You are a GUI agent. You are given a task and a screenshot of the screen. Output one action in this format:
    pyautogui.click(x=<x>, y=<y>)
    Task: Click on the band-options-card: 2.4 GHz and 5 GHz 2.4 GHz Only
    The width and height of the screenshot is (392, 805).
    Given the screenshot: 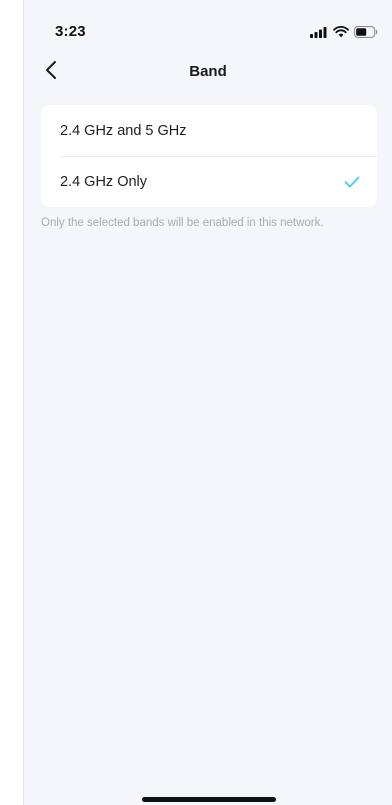 What is the action you would take?
    pyautogui.click(x=209, y=156)
    